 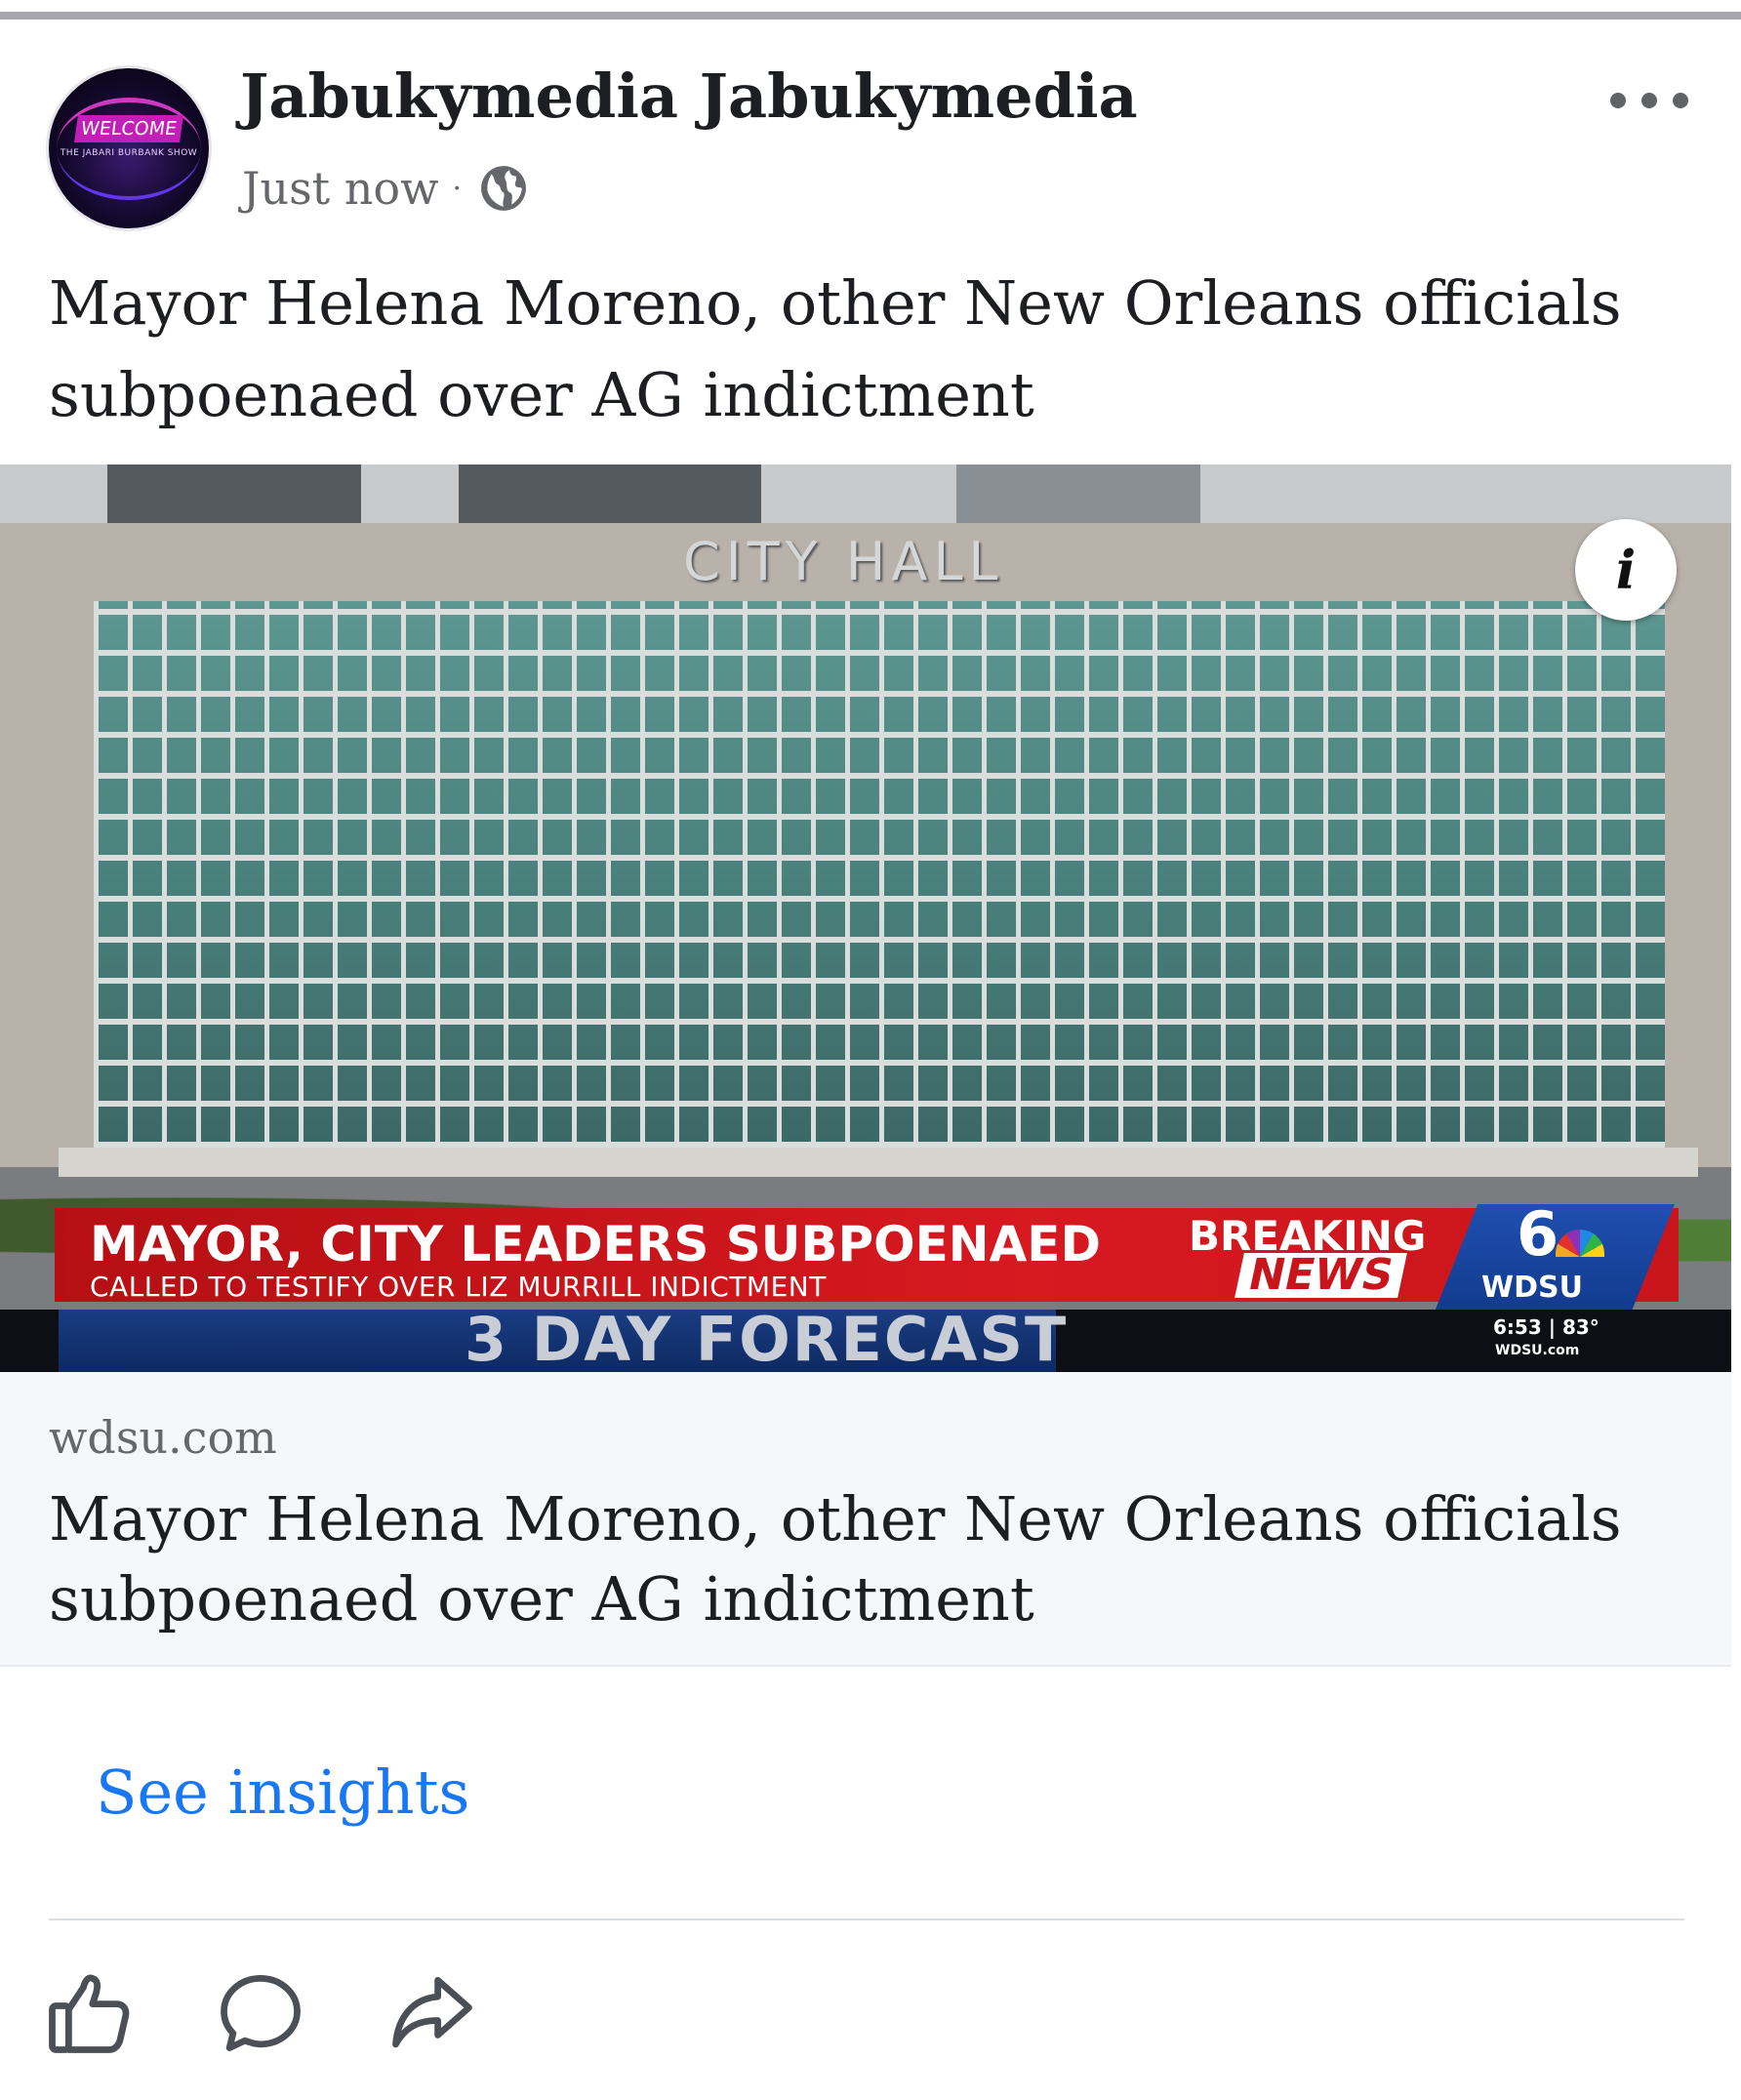 What do you see at coordinates (767, 1338) in the screenshot?
I see `forecast-text: 3 DAY FORECAST` at bounding box center [767, 1338].